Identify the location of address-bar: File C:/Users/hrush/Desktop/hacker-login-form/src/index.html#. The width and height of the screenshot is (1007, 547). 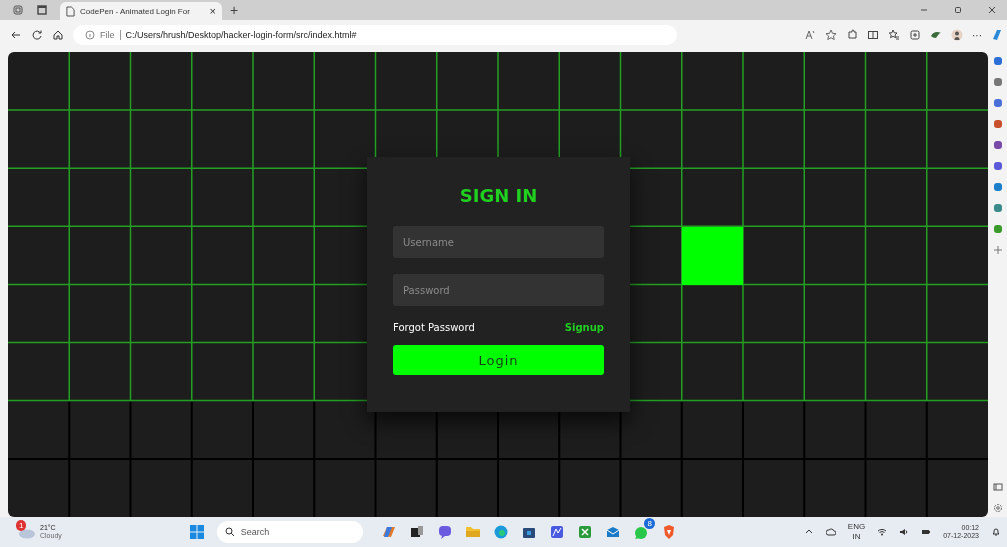
(375, 35).